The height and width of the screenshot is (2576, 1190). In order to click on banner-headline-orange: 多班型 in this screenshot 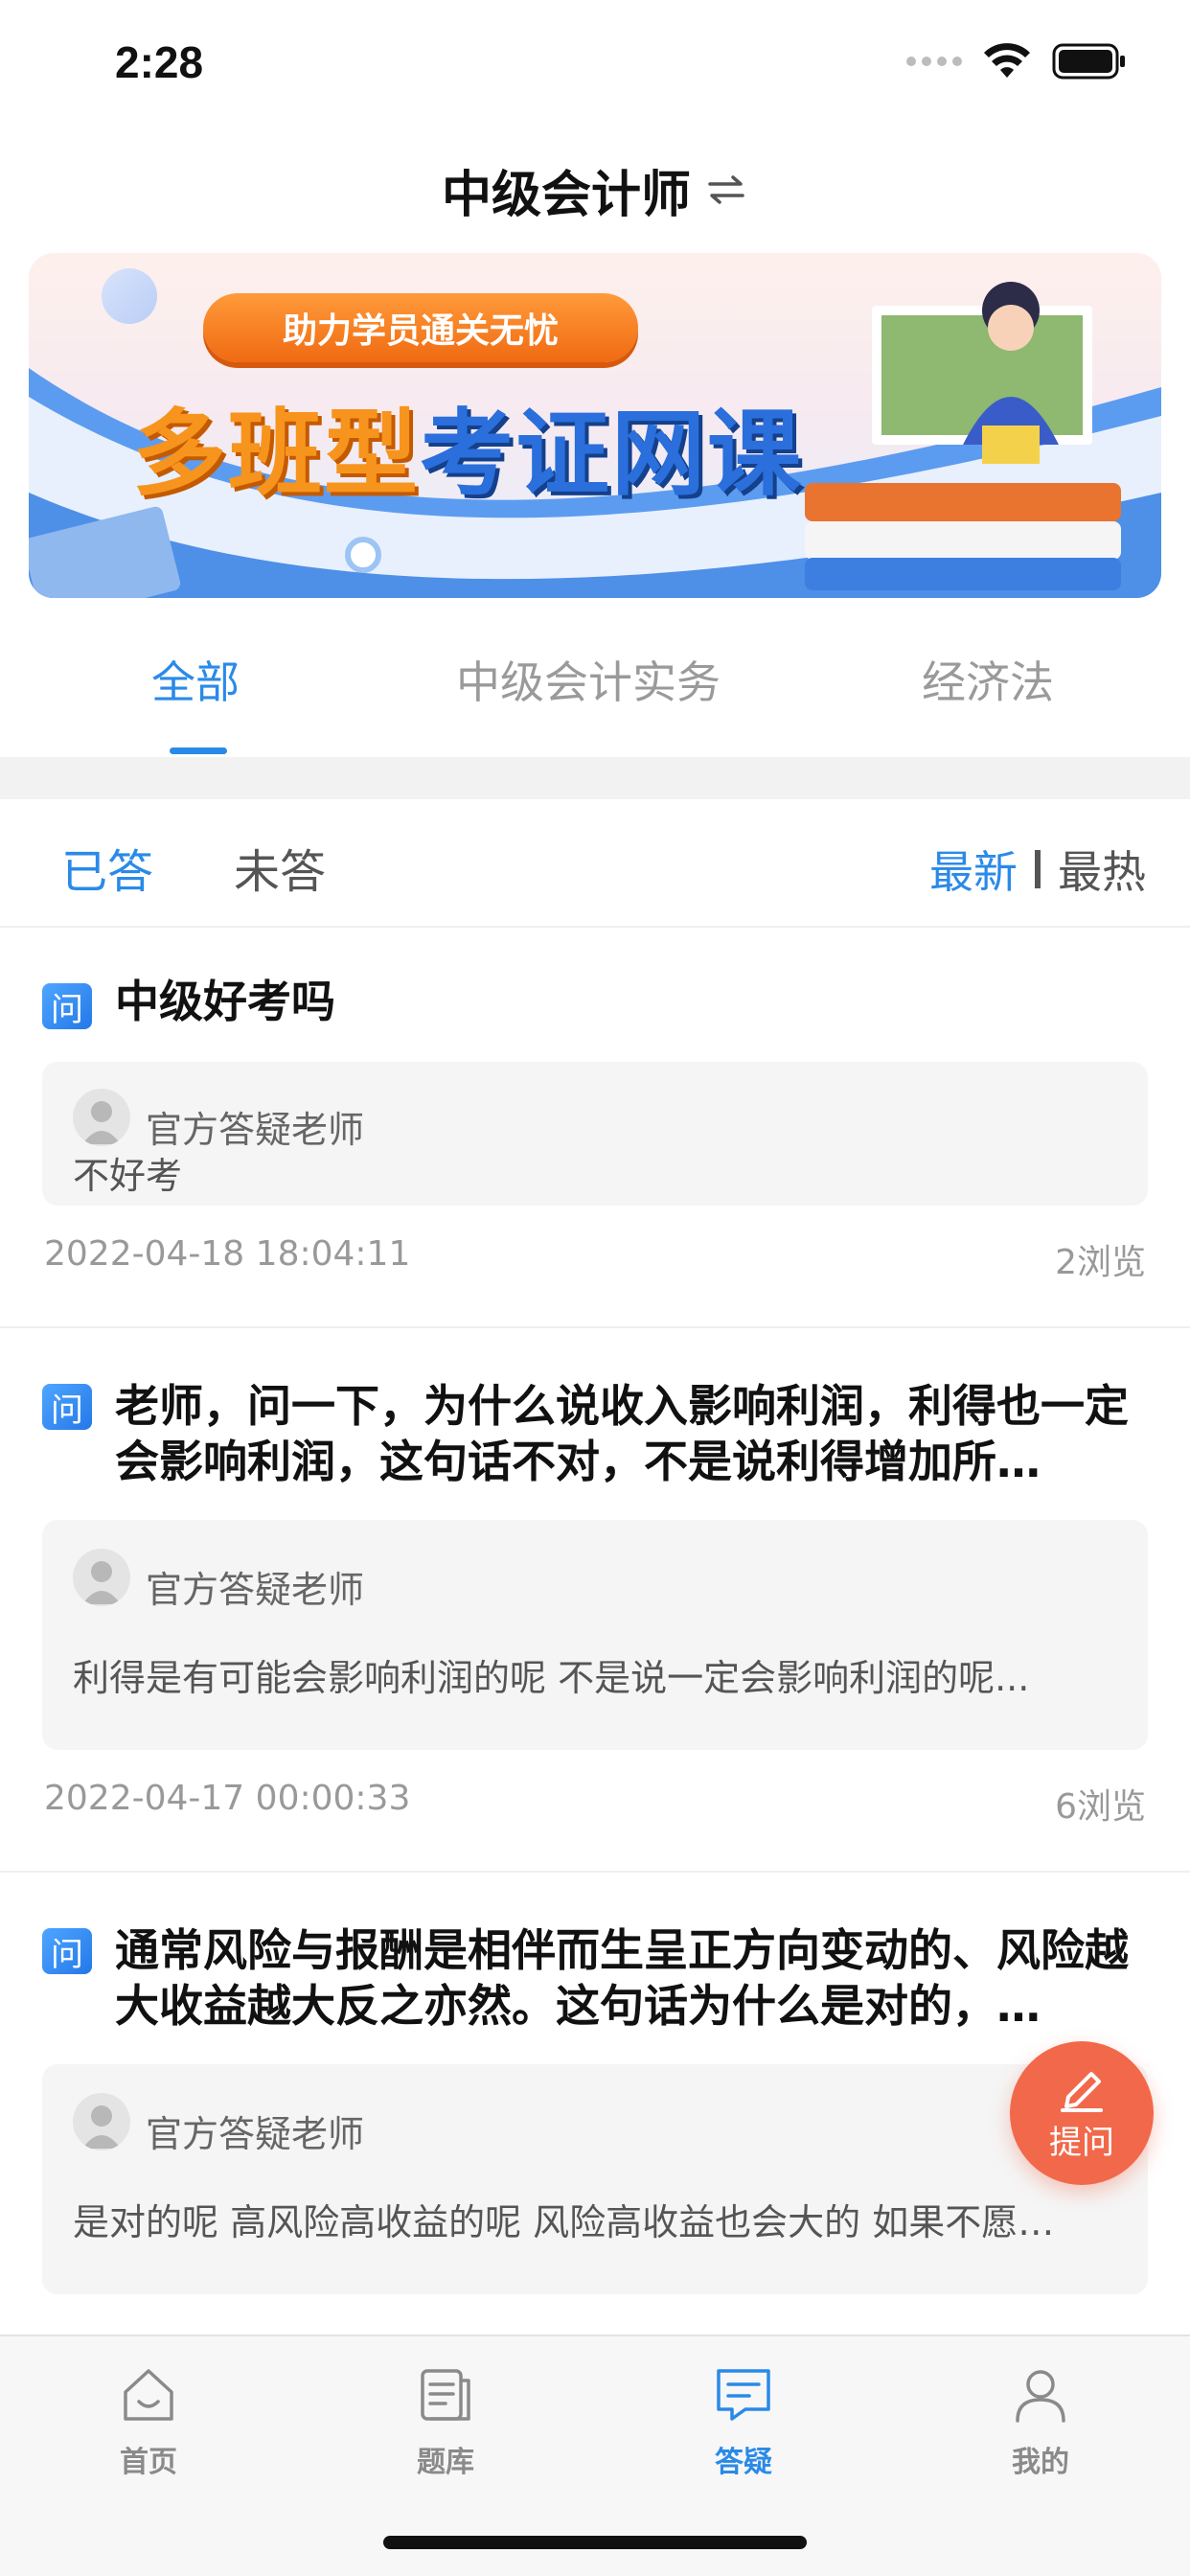, I will do `click(277, 454)`.